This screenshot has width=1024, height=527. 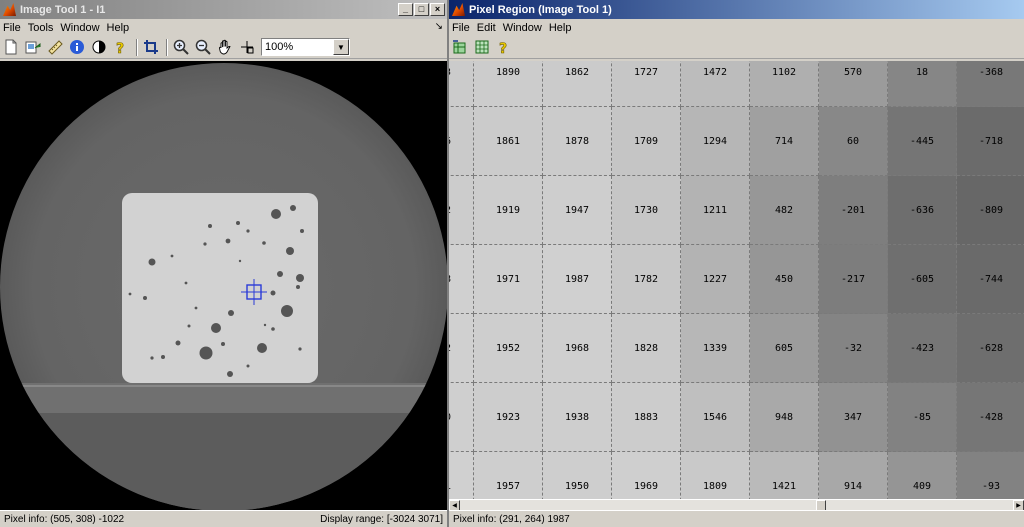 I want to click on pixel-value-cell: 1227, so click(x=715, y=279).